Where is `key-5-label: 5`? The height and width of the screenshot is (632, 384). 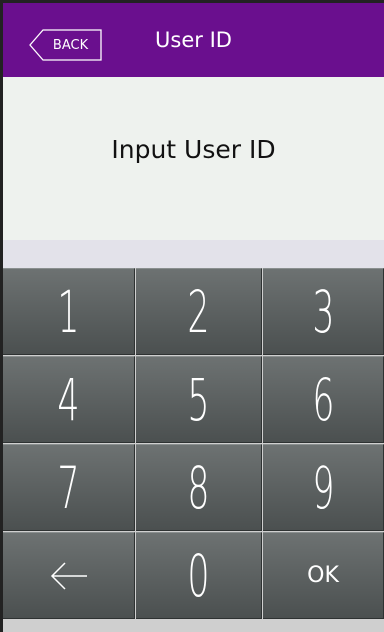
key-5-label: 5 is located at coordinates (198, 399).